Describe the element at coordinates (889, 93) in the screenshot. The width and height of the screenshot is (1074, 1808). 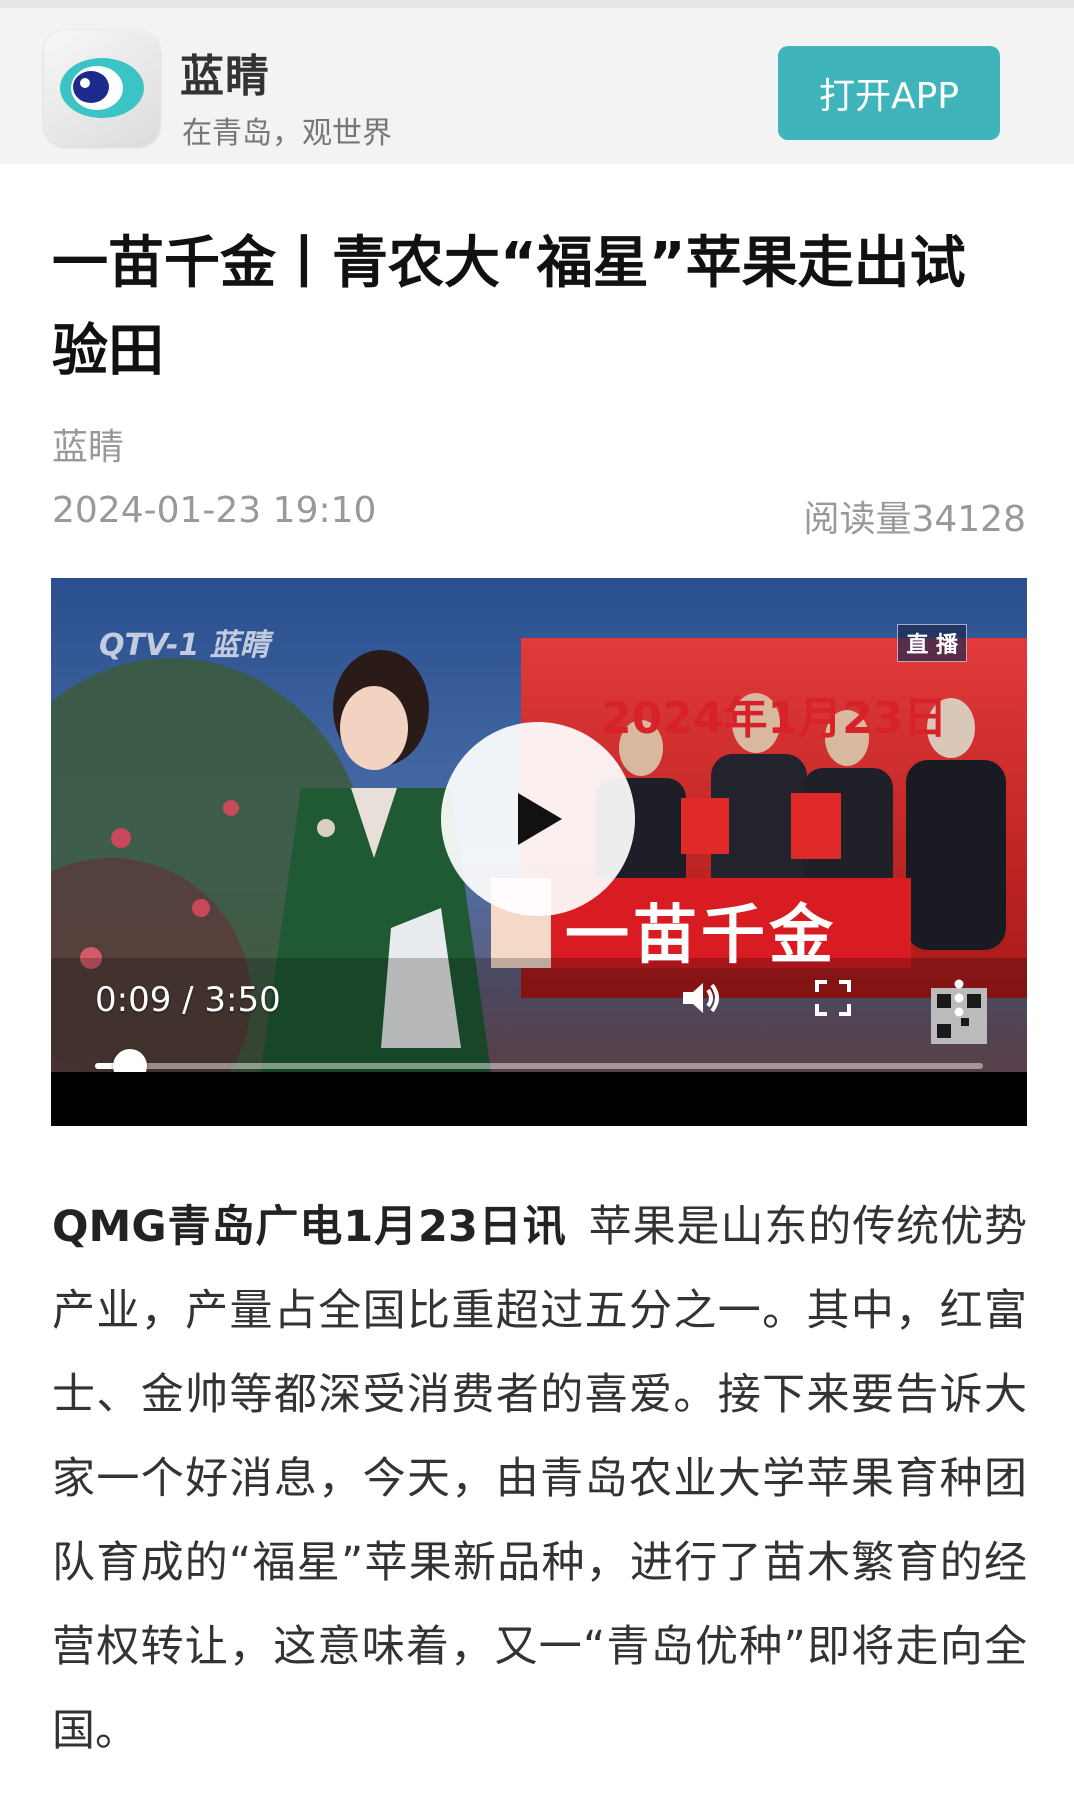
I see `open-app-button: 打开APP` at that location.